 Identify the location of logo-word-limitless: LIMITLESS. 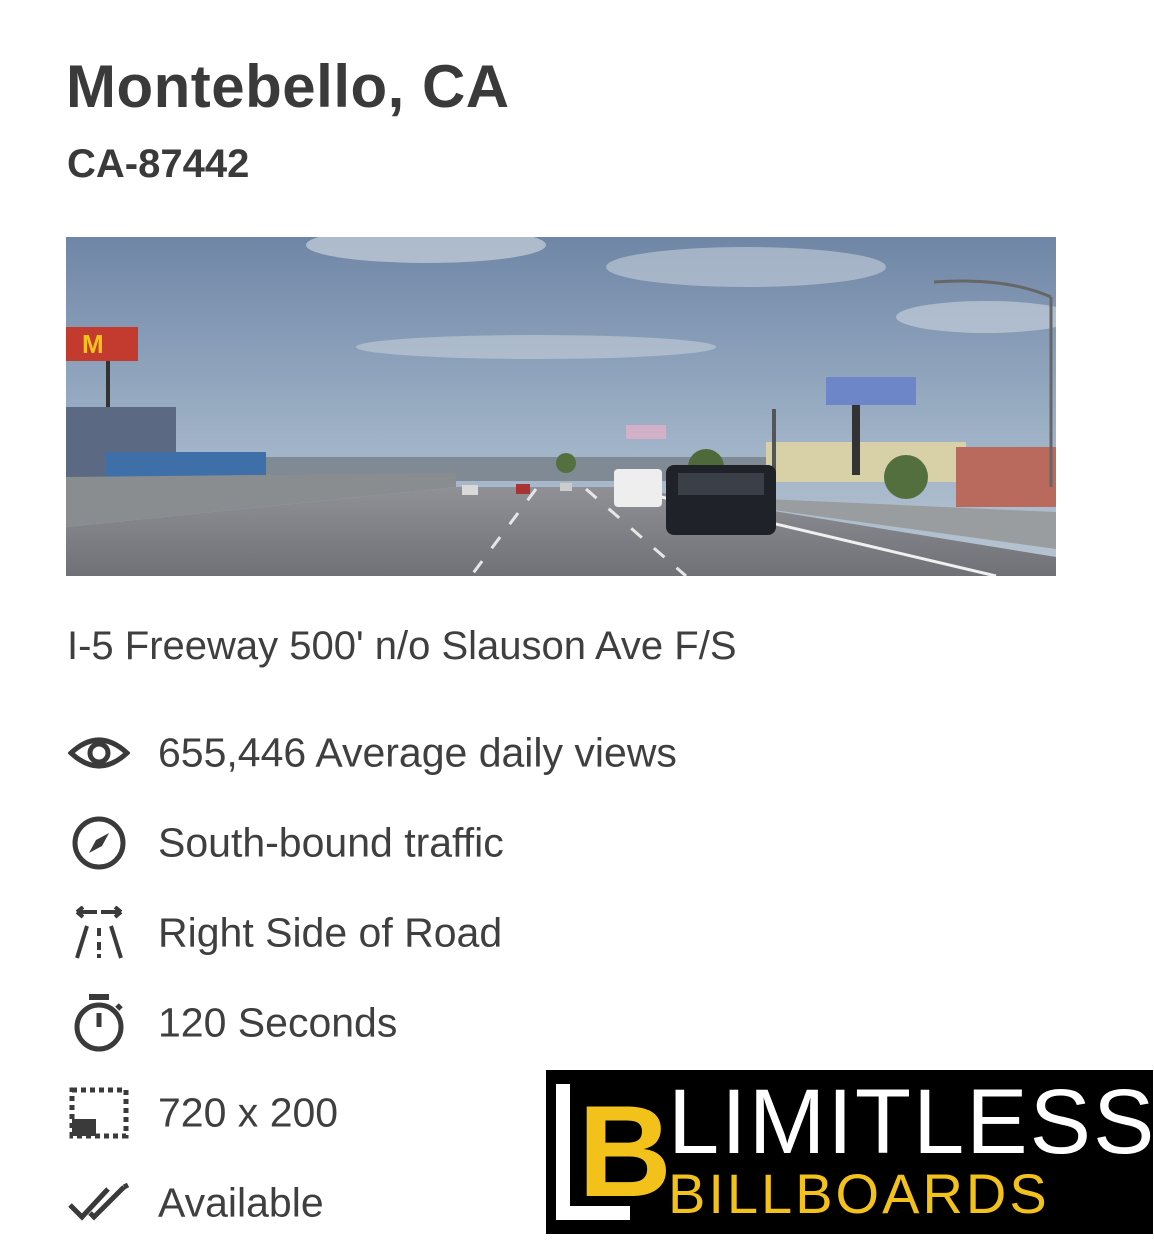
(910, 1122).